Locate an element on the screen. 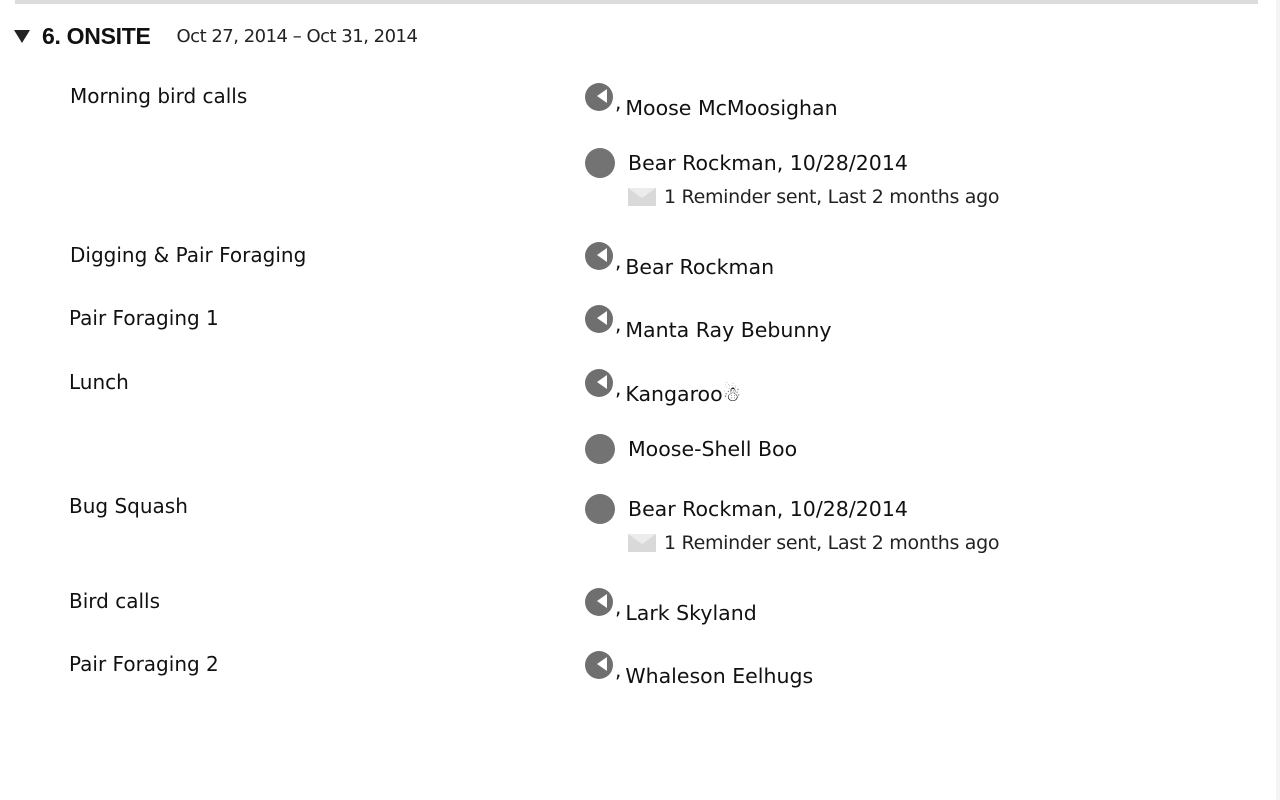 This screenshot has width=1280, height=800. task-label: Digging & Pair Foraging is located at coordinates (188, 255).